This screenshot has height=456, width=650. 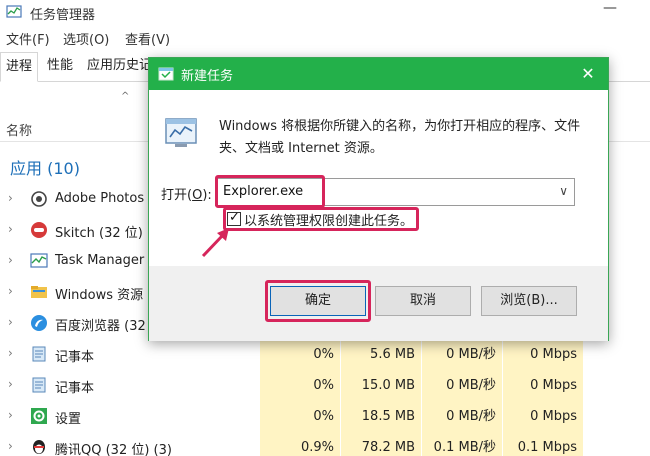 What do you see at coordinates (100, 326) in the screenshot?
I see `process-name: 百度浏览器 (32` at bounding box center [100, 326].